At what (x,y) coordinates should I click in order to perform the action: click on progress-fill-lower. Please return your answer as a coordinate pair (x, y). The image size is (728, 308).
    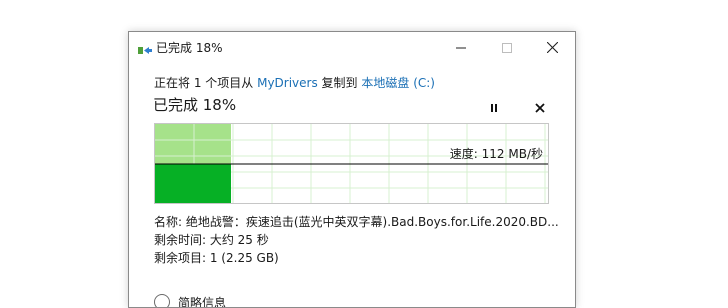
    Looking at the image, I should click on (193, 183).